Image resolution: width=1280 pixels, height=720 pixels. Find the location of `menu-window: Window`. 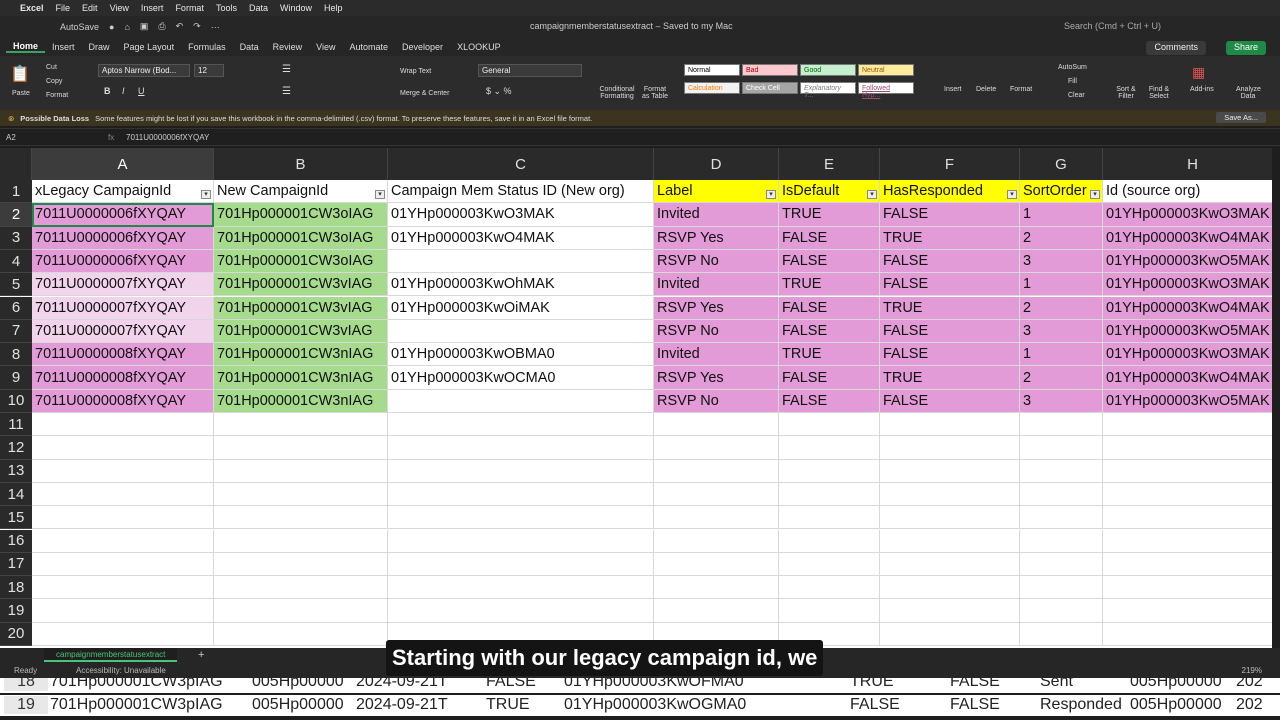

menu-window: Window is located at coordinates (296, 8).